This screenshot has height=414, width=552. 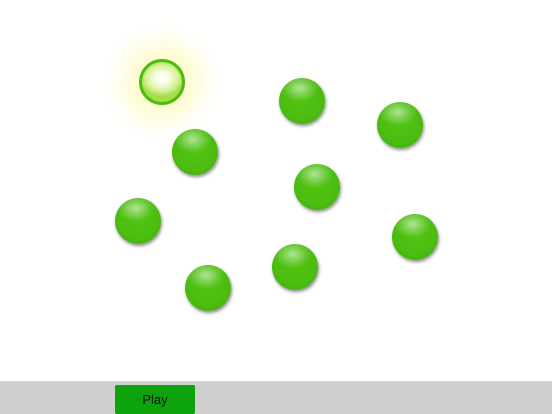 What do you see at coordinates (276, 397) in the screenshot?
I see `controls-bar: Play` at bounding box center [276, 397].